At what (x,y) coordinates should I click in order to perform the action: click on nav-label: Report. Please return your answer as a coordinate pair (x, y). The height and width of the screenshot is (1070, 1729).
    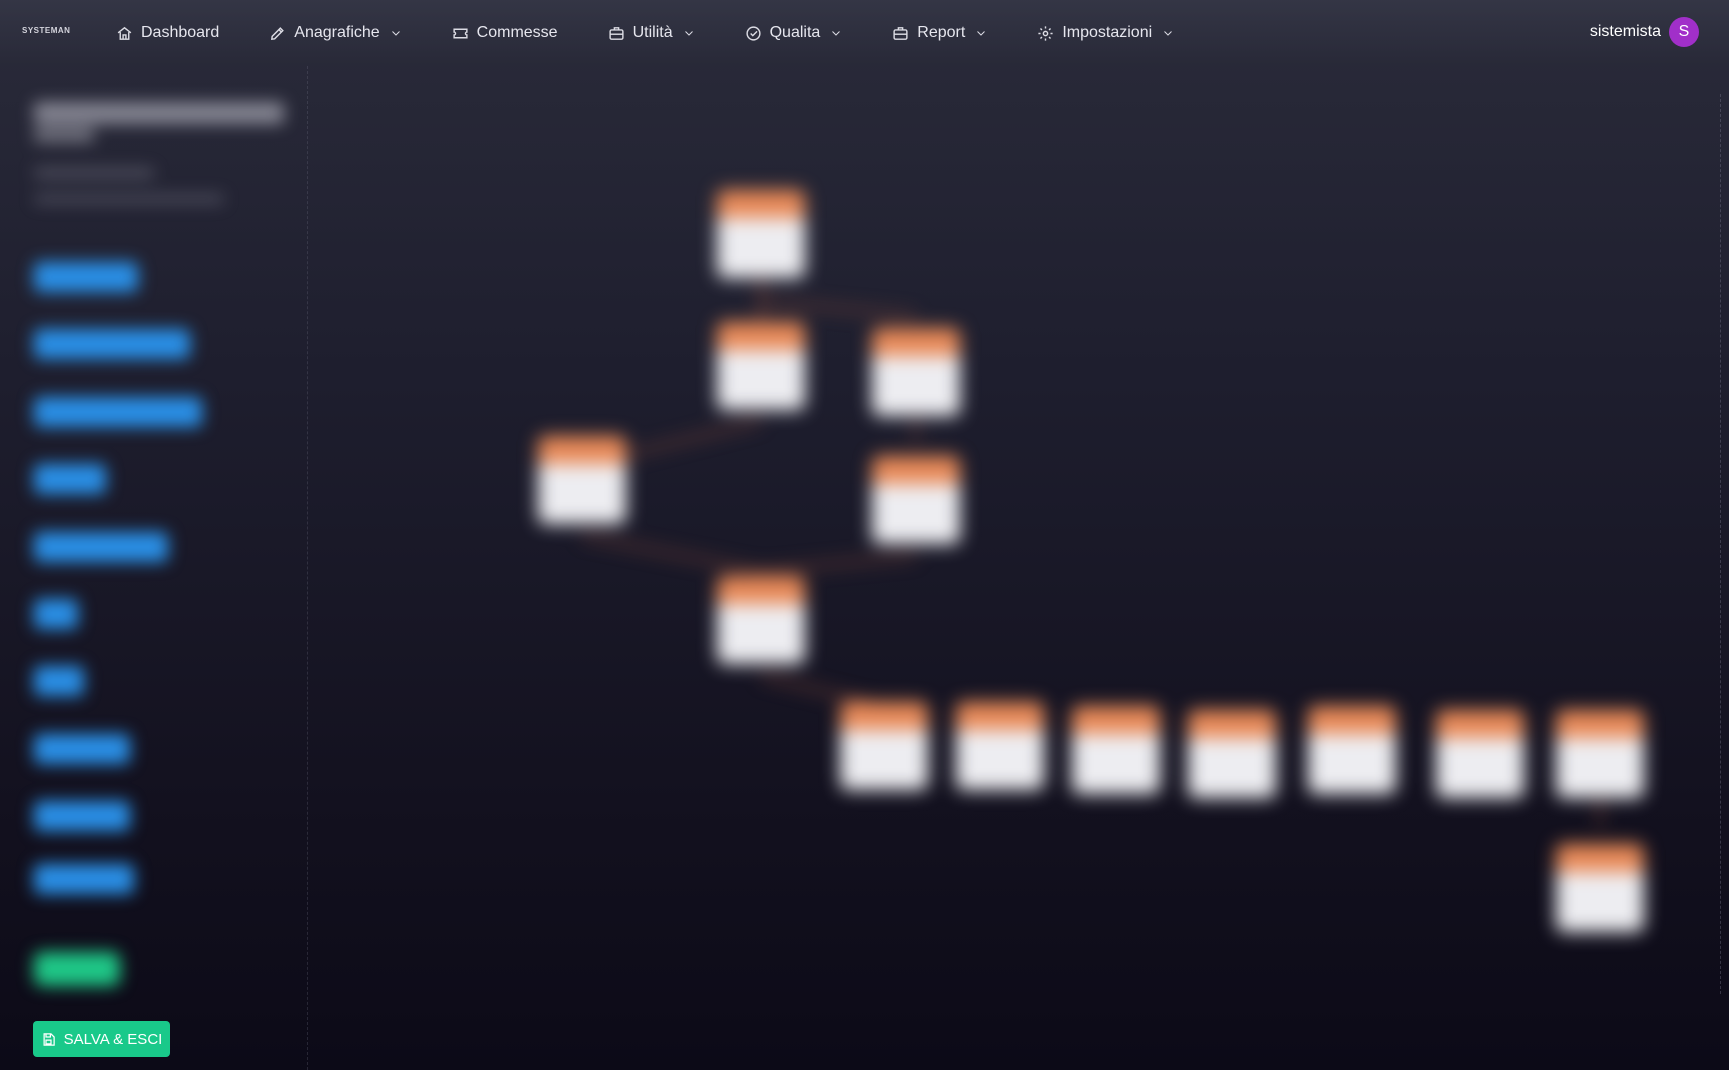
    Looking at the image, I should click on (941, 32).